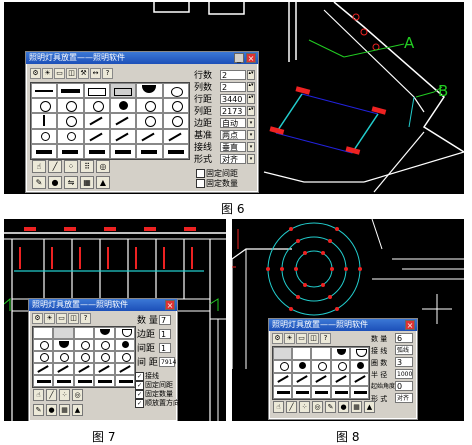  What do you see at coordinates (404, 386) in the screenshot?
I see `start-angle-input: 0` at bounding box center [404, 386].